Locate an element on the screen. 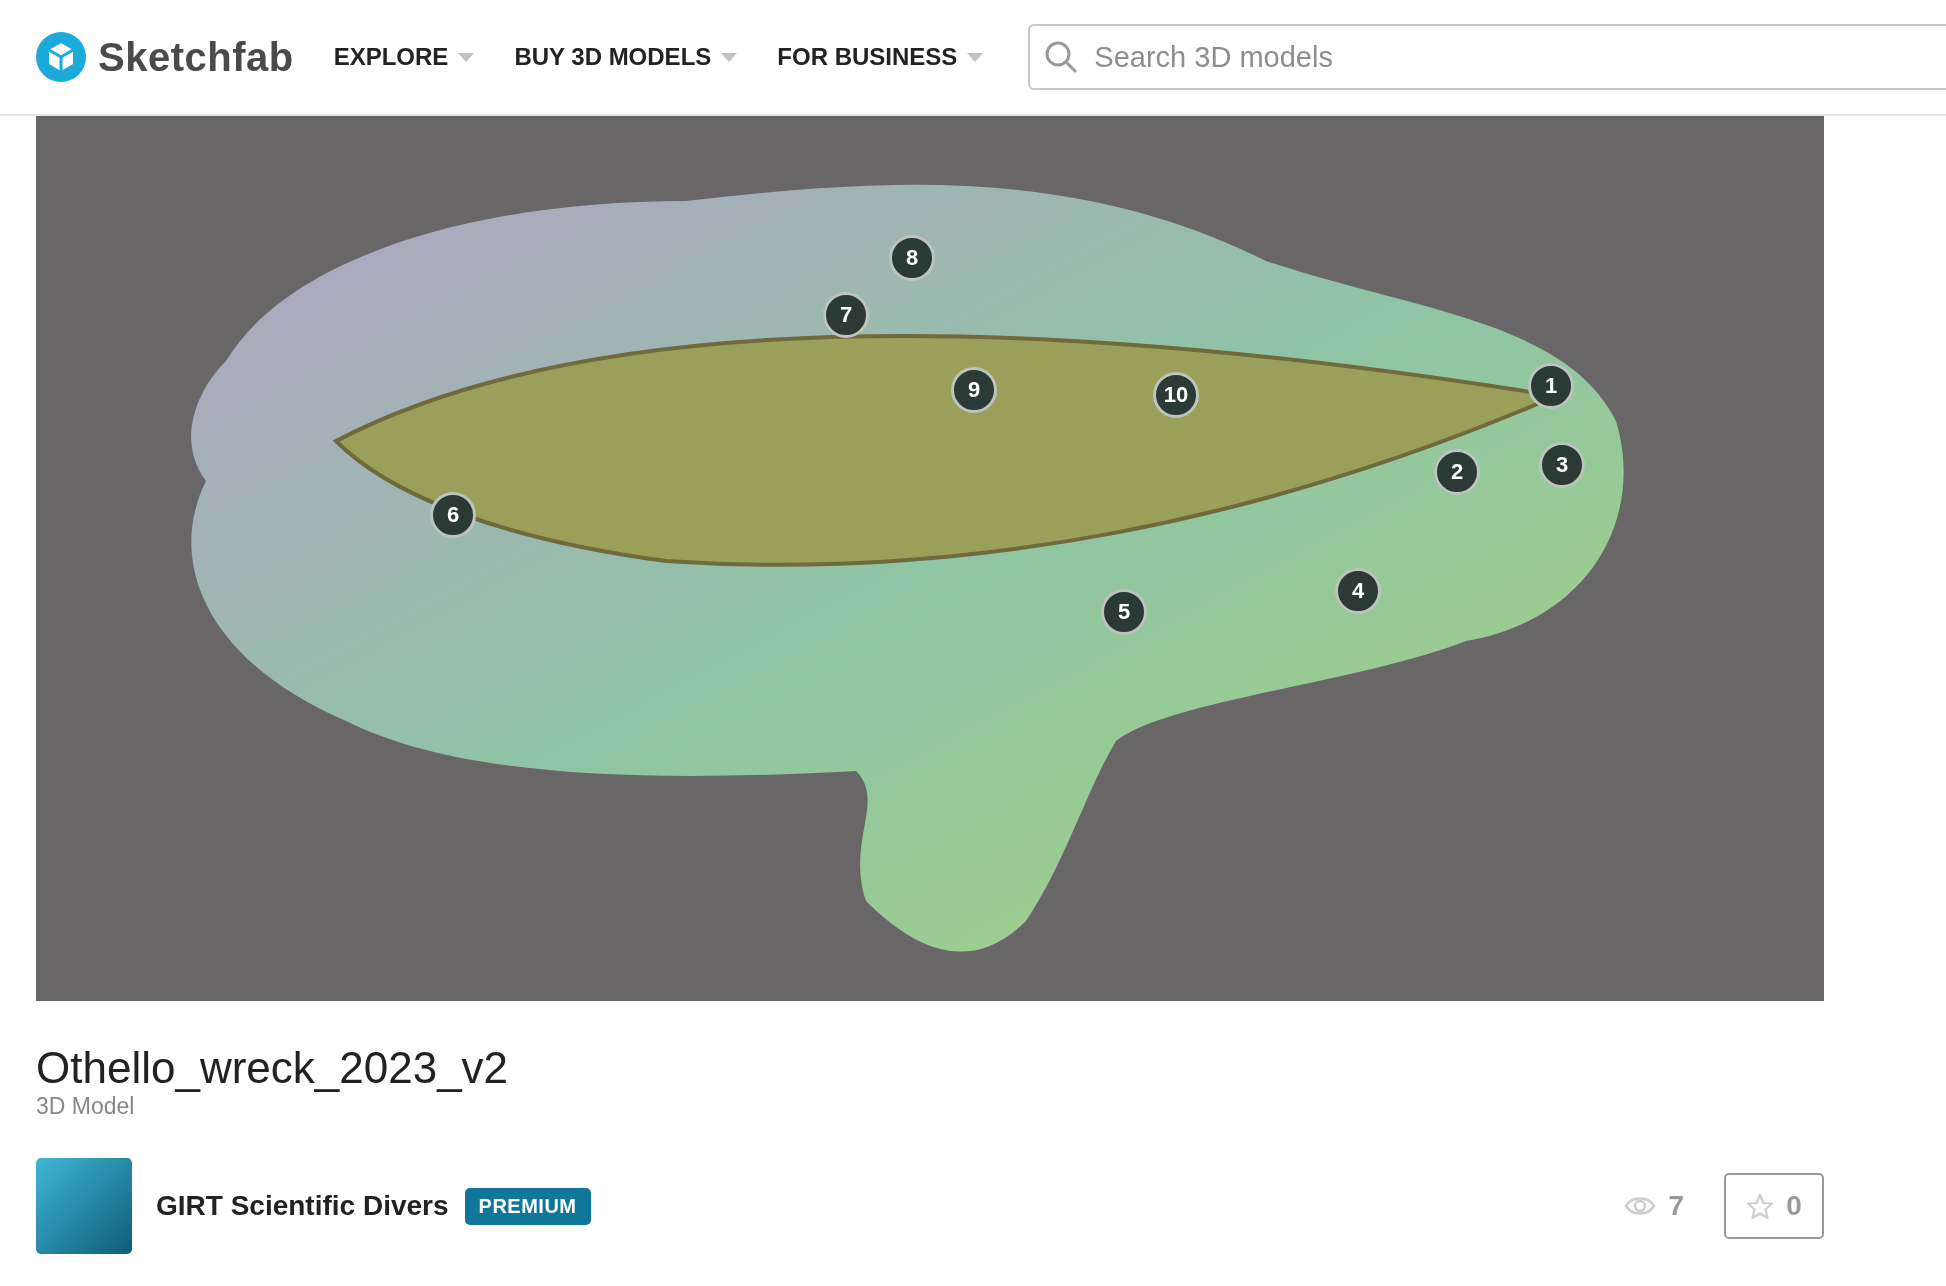  avatar-photo-placeholder is located at coordinates (84, 1206).